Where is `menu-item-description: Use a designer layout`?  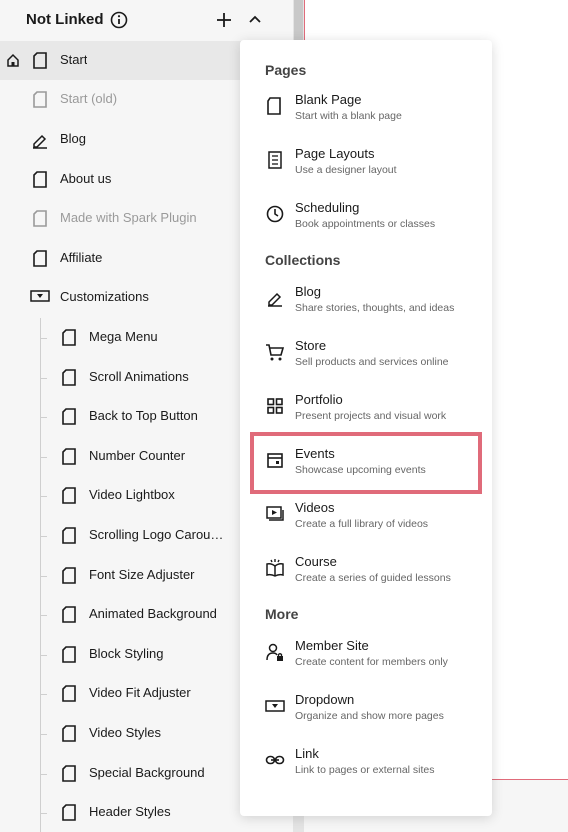
menu-item-description: Use a designer layout is located at coordinates (346, 170).